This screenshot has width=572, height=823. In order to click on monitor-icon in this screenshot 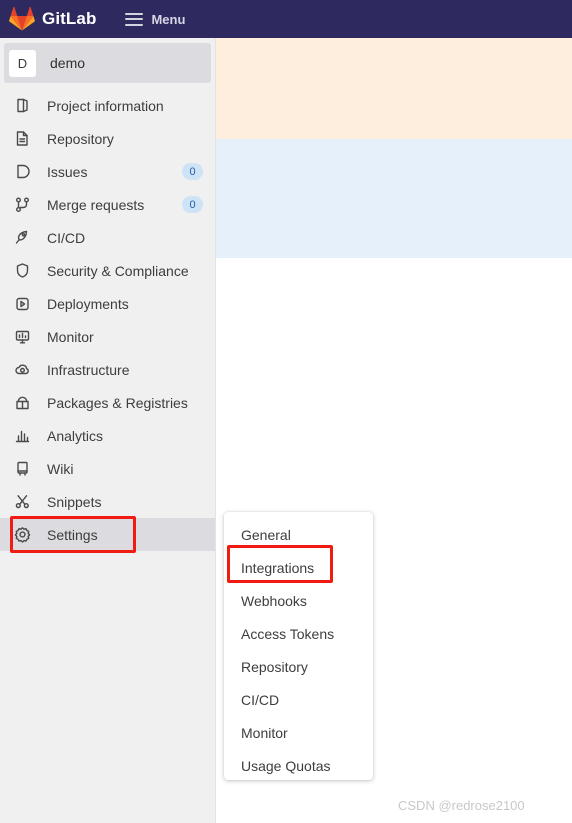, I will do `click(22, 336)`.